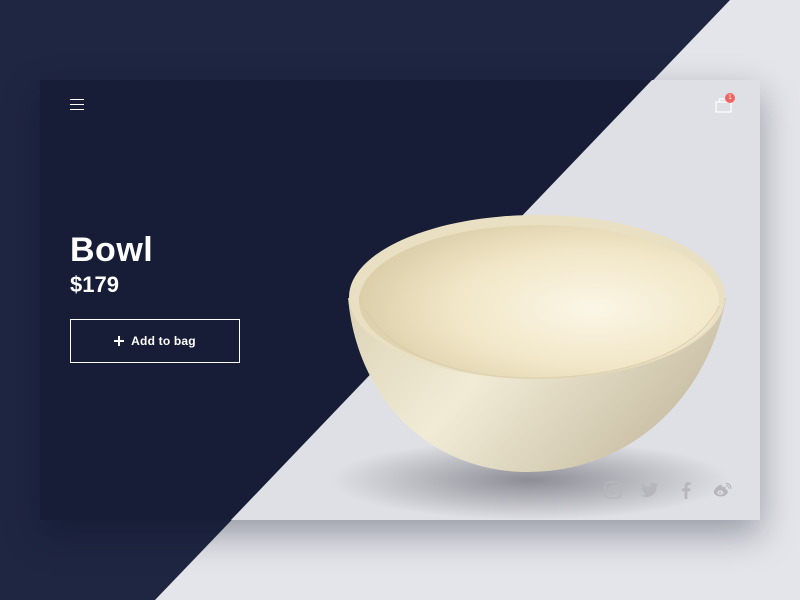 The height and width of the screenshot is (600, 800). I want to click on cart-count-badge: 1, so click(730, 98).